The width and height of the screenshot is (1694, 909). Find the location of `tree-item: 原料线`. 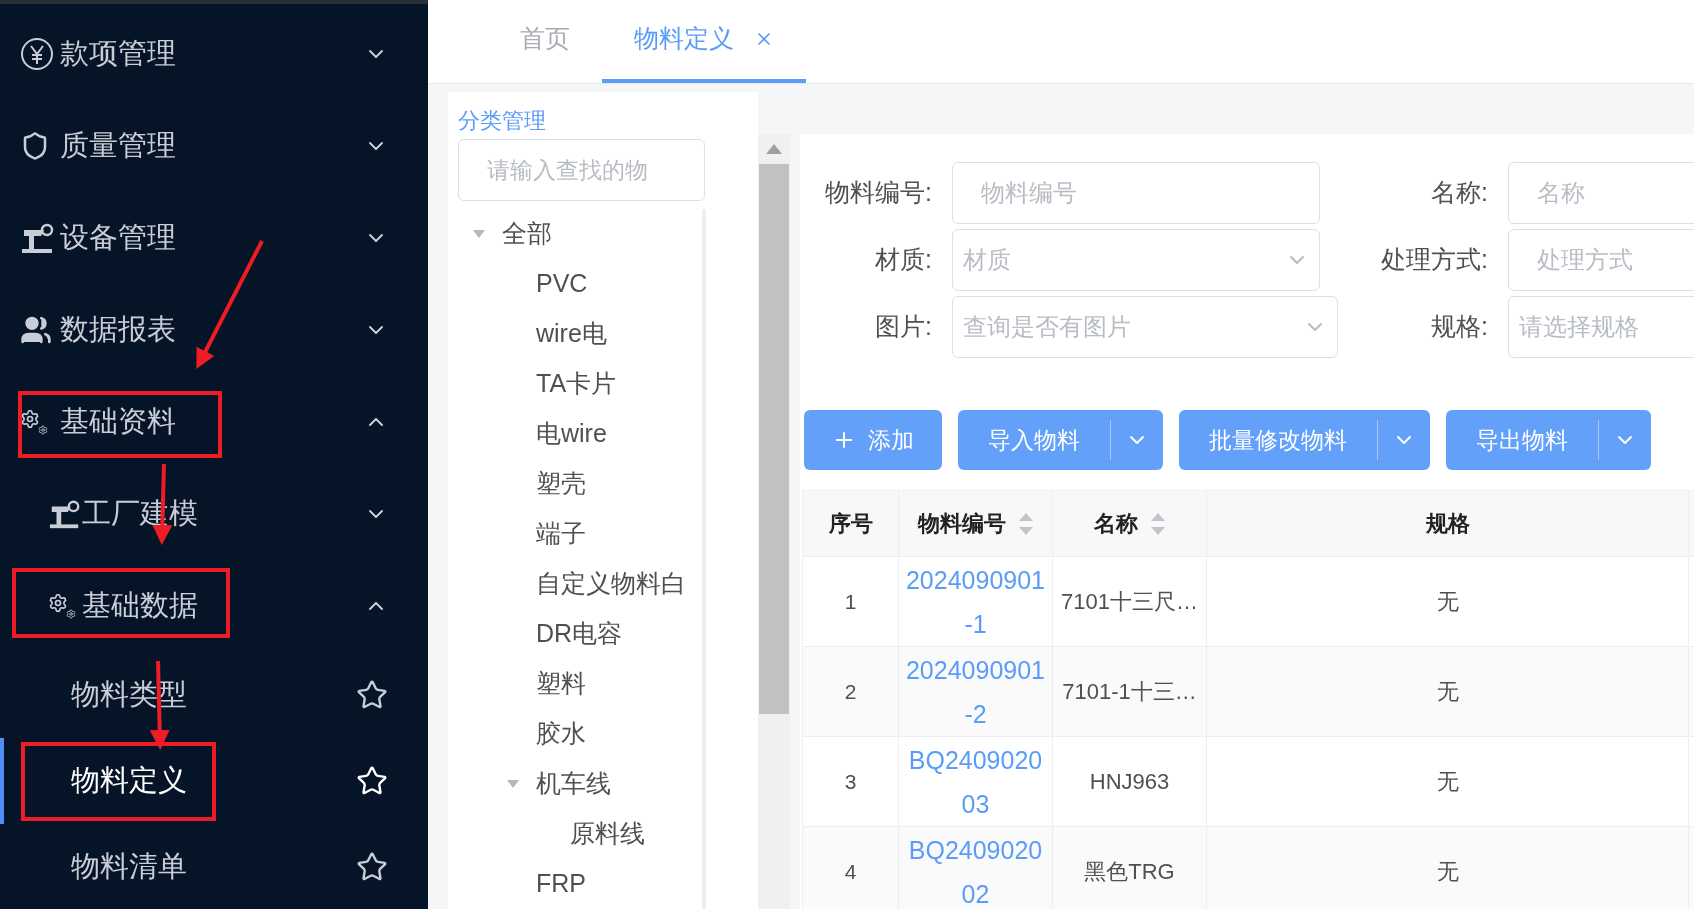

tree-item: 原料线 is located at coordinates (580, 834).